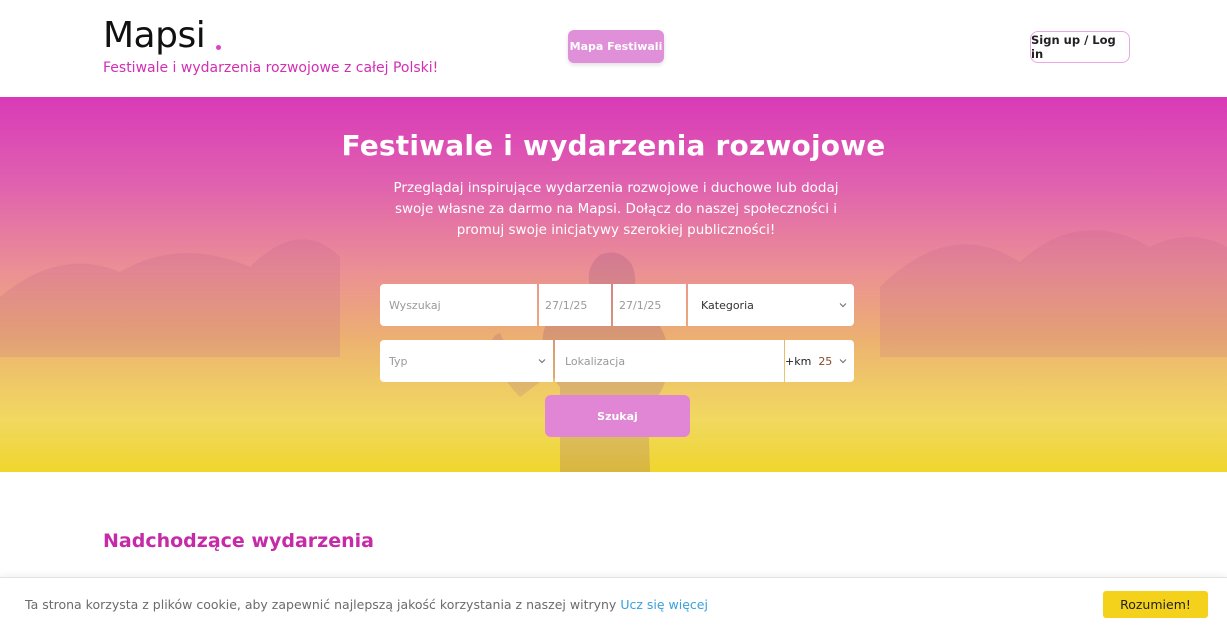 The height and width of the screenshot is (629, 1227). Describe the element at coordinates (1080, 47) in the screenshot. I see `sign-up-login-button: Sign up / Log in` at that location.